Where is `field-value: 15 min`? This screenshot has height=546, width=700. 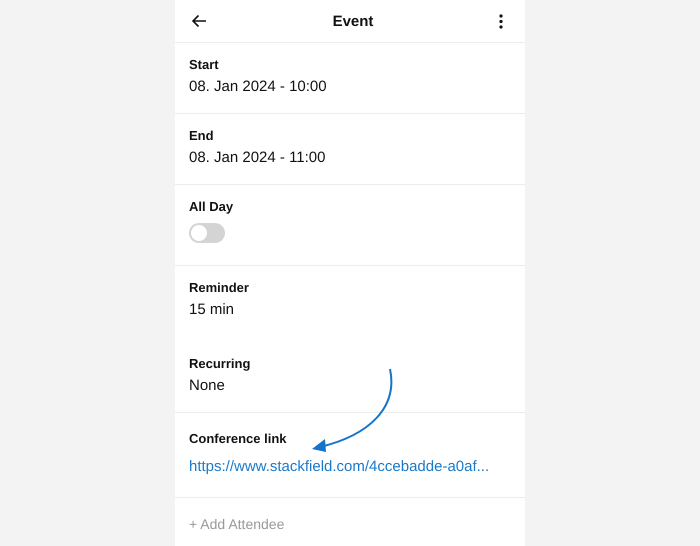
field-value: 15 min is located at coordinates (350, 310).